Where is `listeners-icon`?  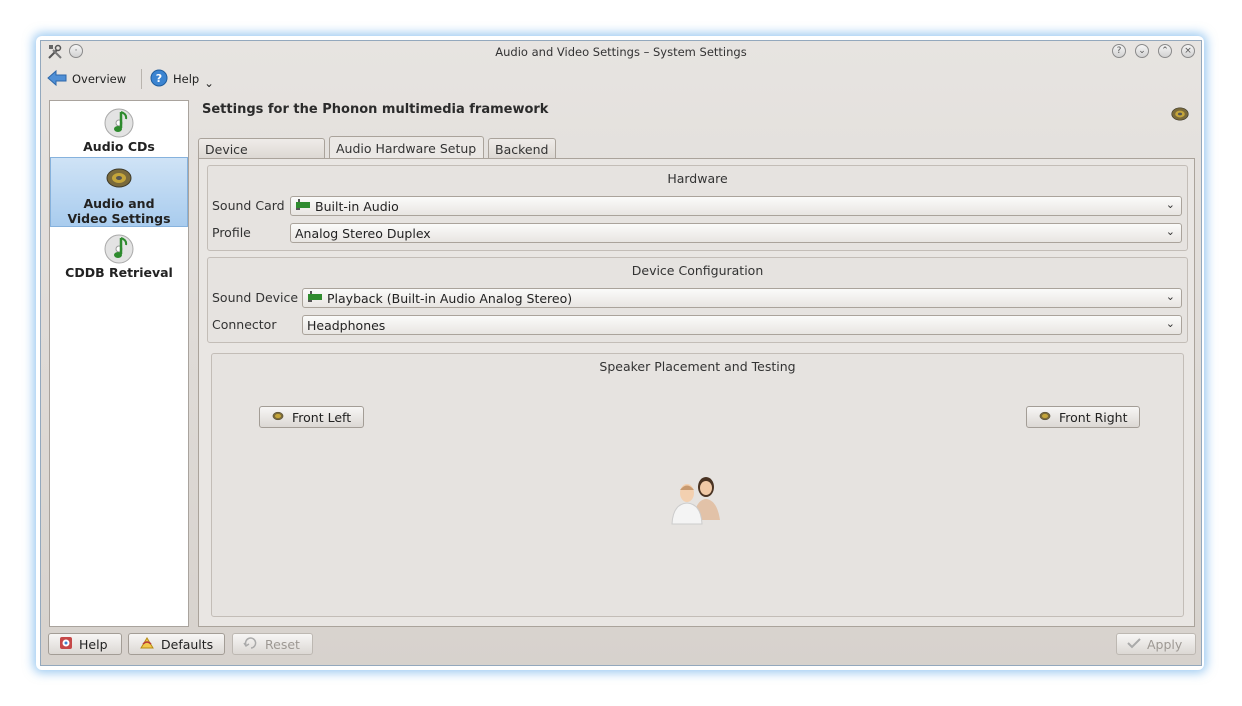
listeners-icon is located at coordinates (697, 499).